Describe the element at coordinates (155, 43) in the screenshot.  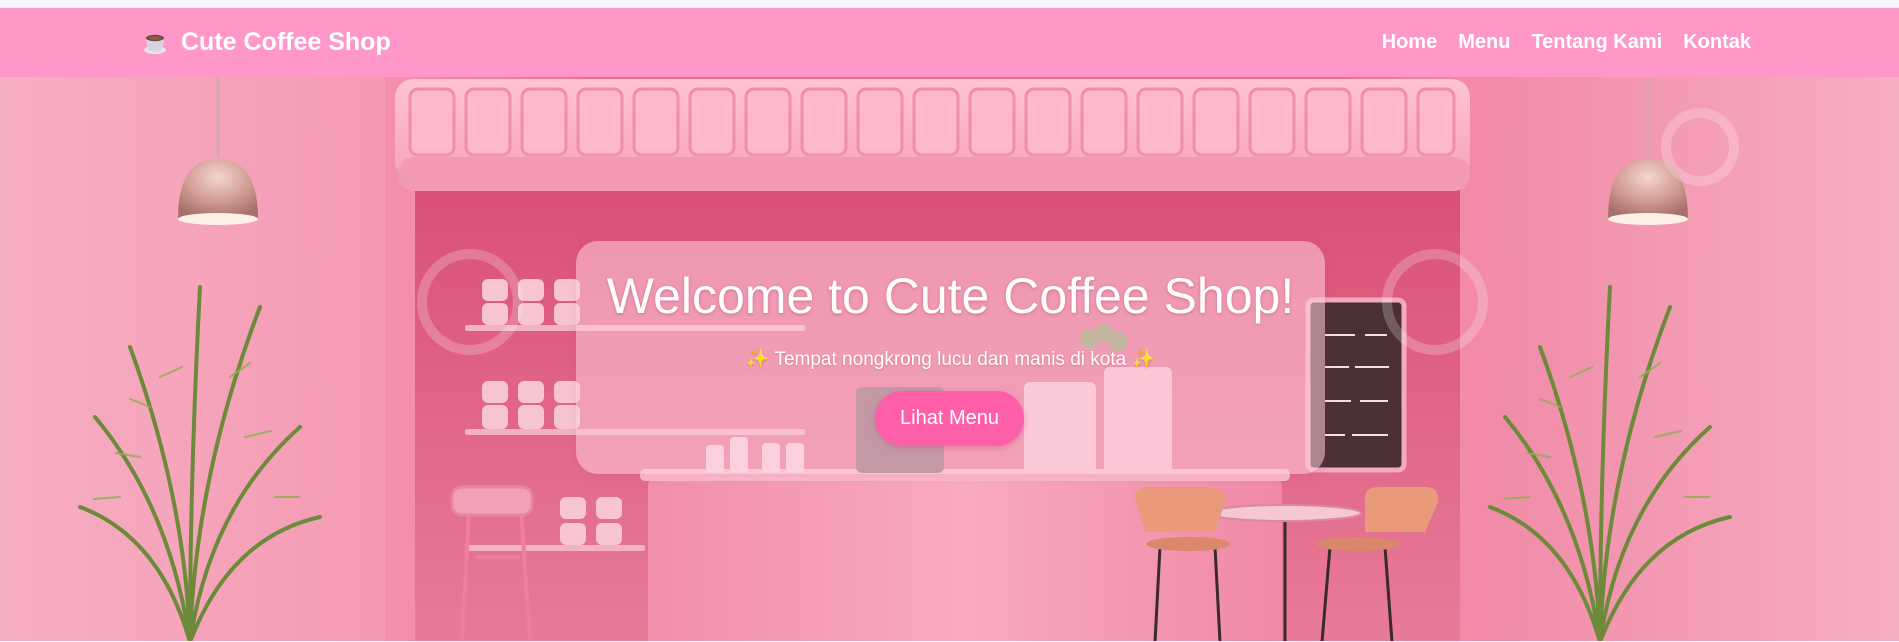
I see `coffee-cup-icon` at that location.